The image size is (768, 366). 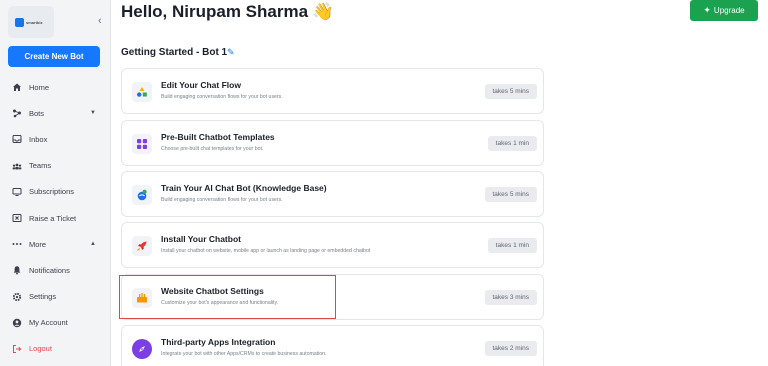 What do you see at coordinates (48, 323) in the screenshot?
I see `sidebar-item-label: My Account` at bounding box center [48, 323].